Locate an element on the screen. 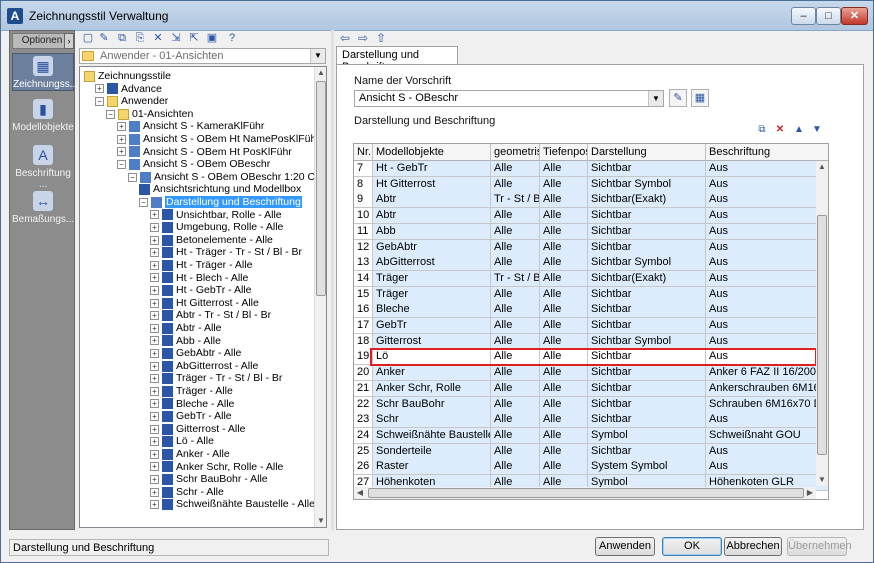 This screenshot has height=563, width=874. table-cell: Abb is located at coordinates (432, 231).